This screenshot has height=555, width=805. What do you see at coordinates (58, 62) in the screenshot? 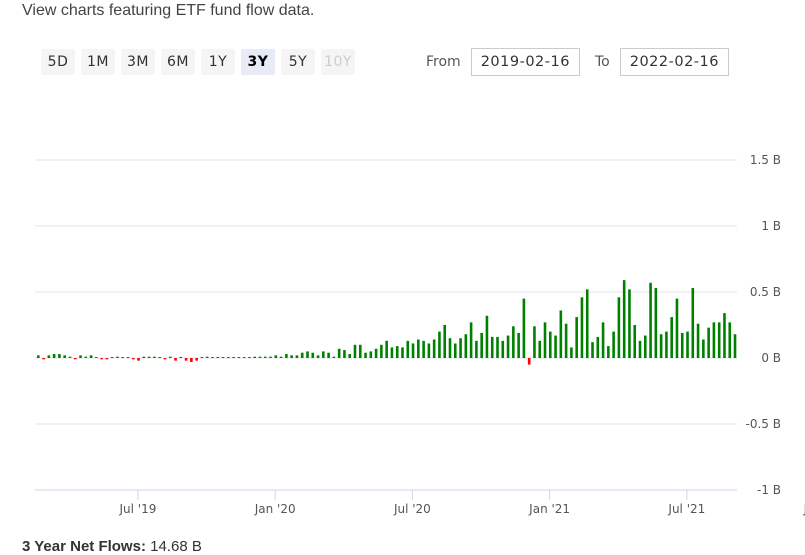
I see `range-button-5d: 5D` at bounding box center [58, 62].